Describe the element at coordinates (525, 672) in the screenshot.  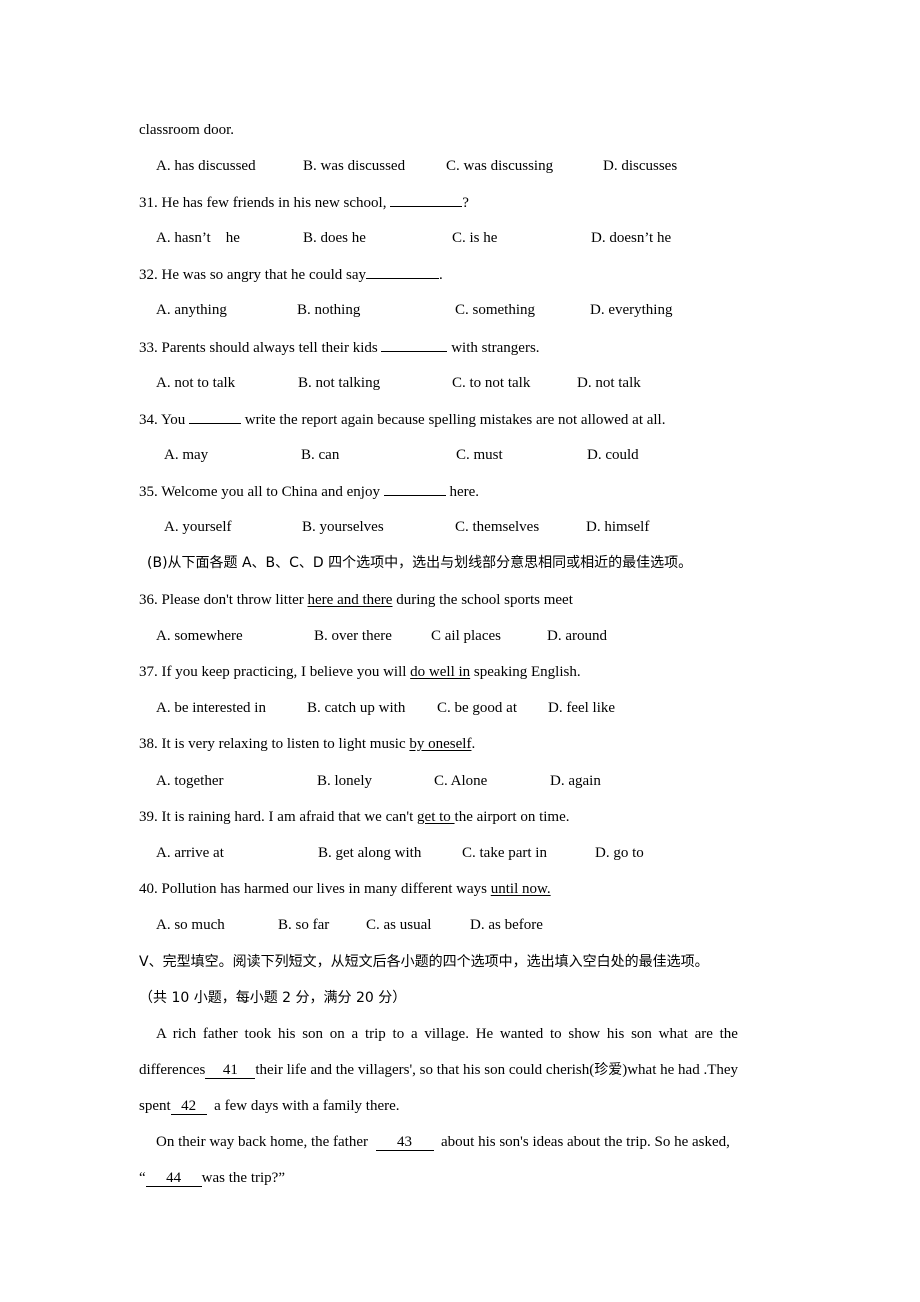
I see `question-text-end: speaking English.` at that location.